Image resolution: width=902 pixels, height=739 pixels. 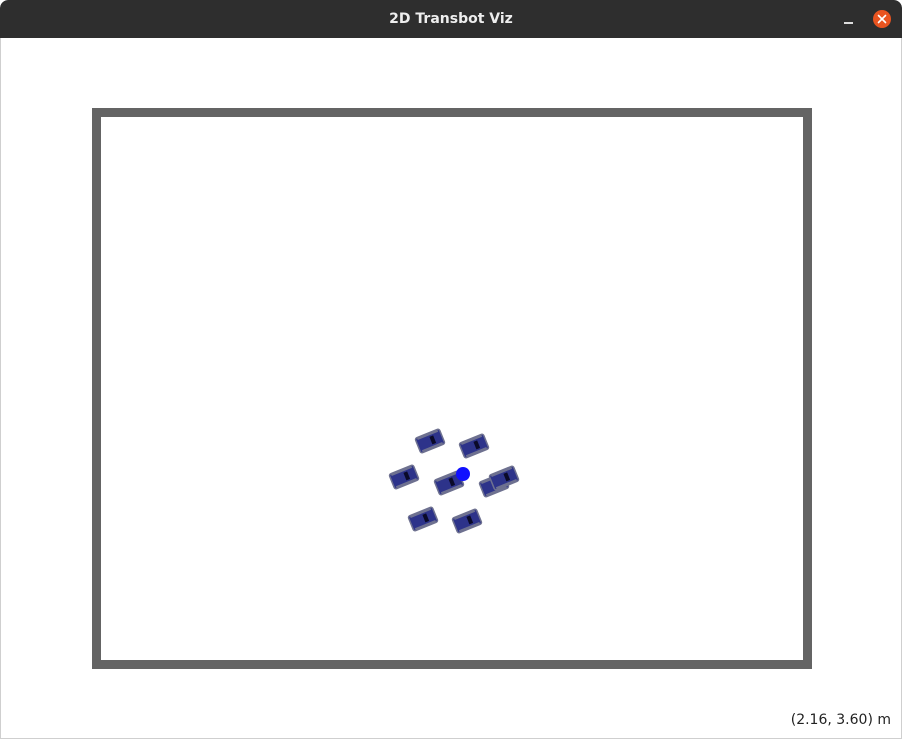 What do you see at coordinates (463, 474) in the screenshot?
I see `target-marker` at bounding box center [463, 474].